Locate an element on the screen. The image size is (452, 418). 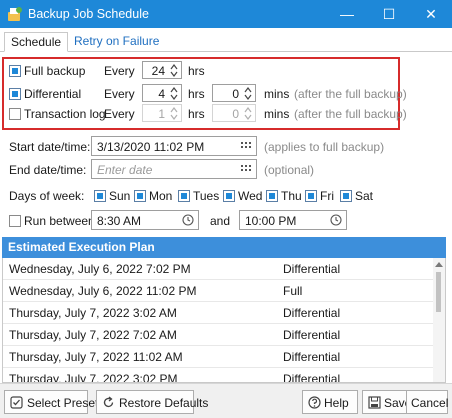
day-sat-label: Sat is located at coordinates (364, 196).